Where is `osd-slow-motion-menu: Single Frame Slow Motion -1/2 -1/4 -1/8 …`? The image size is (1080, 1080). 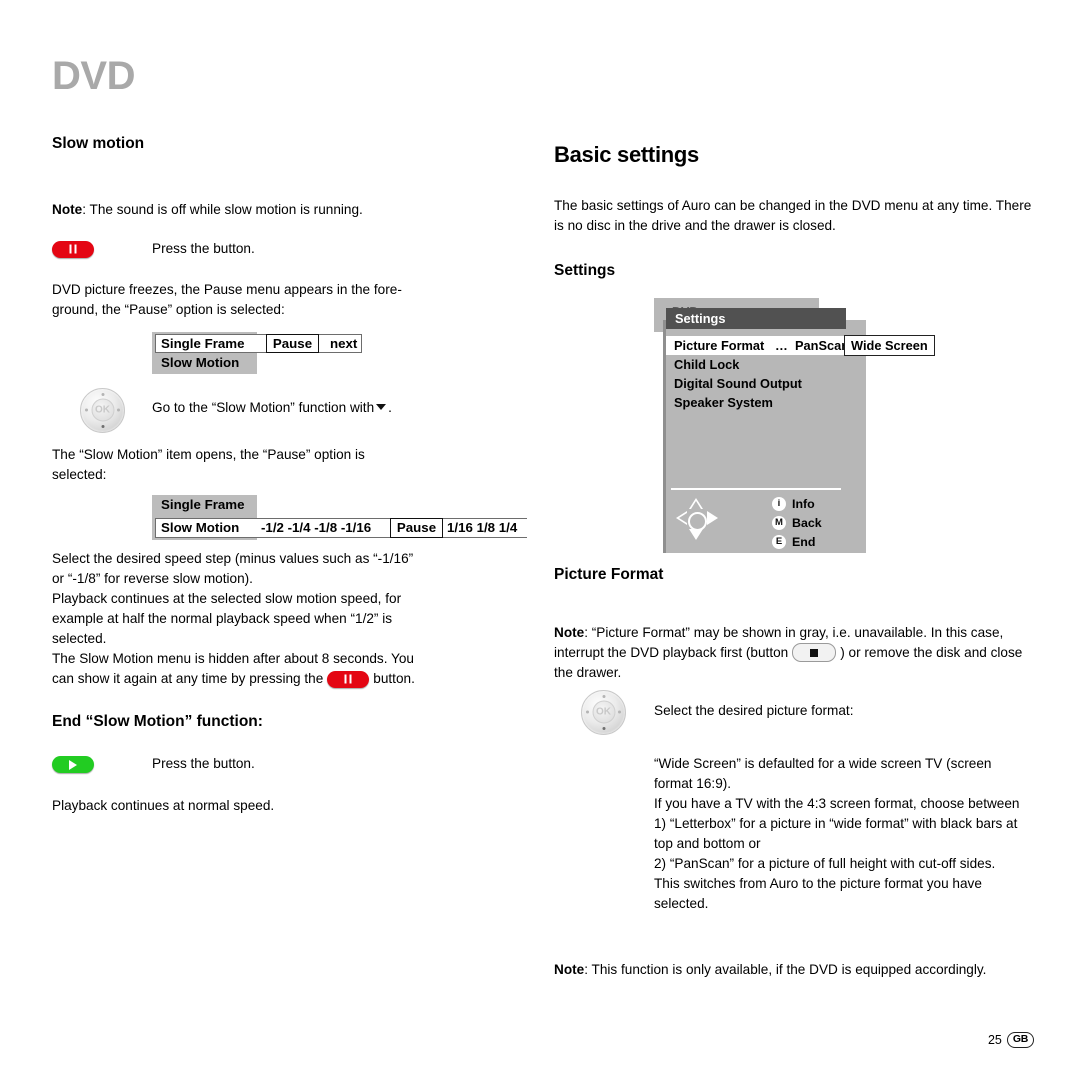
osd-slow-motion-menu: Single Frame Slow Motion -1/2 -1/4 -1/8 … is located at coordinates (339, 517).